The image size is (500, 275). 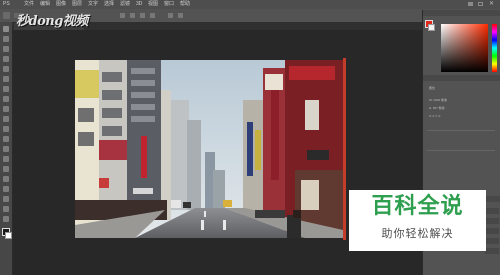 What do you see at coordinates (153, 4) in the screenshot?
I see `menu-view: 视图` at bounding box center [153, 4].